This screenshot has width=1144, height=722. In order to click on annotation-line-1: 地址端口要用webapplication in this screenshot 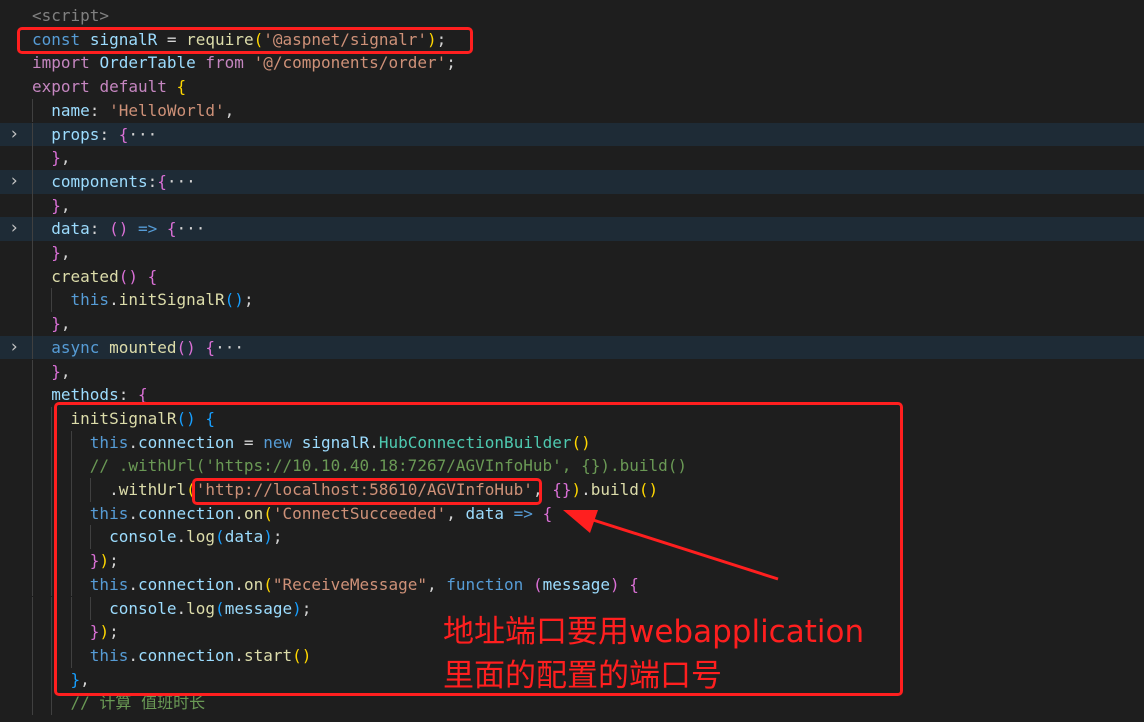, I will do `click(654, 632)`.